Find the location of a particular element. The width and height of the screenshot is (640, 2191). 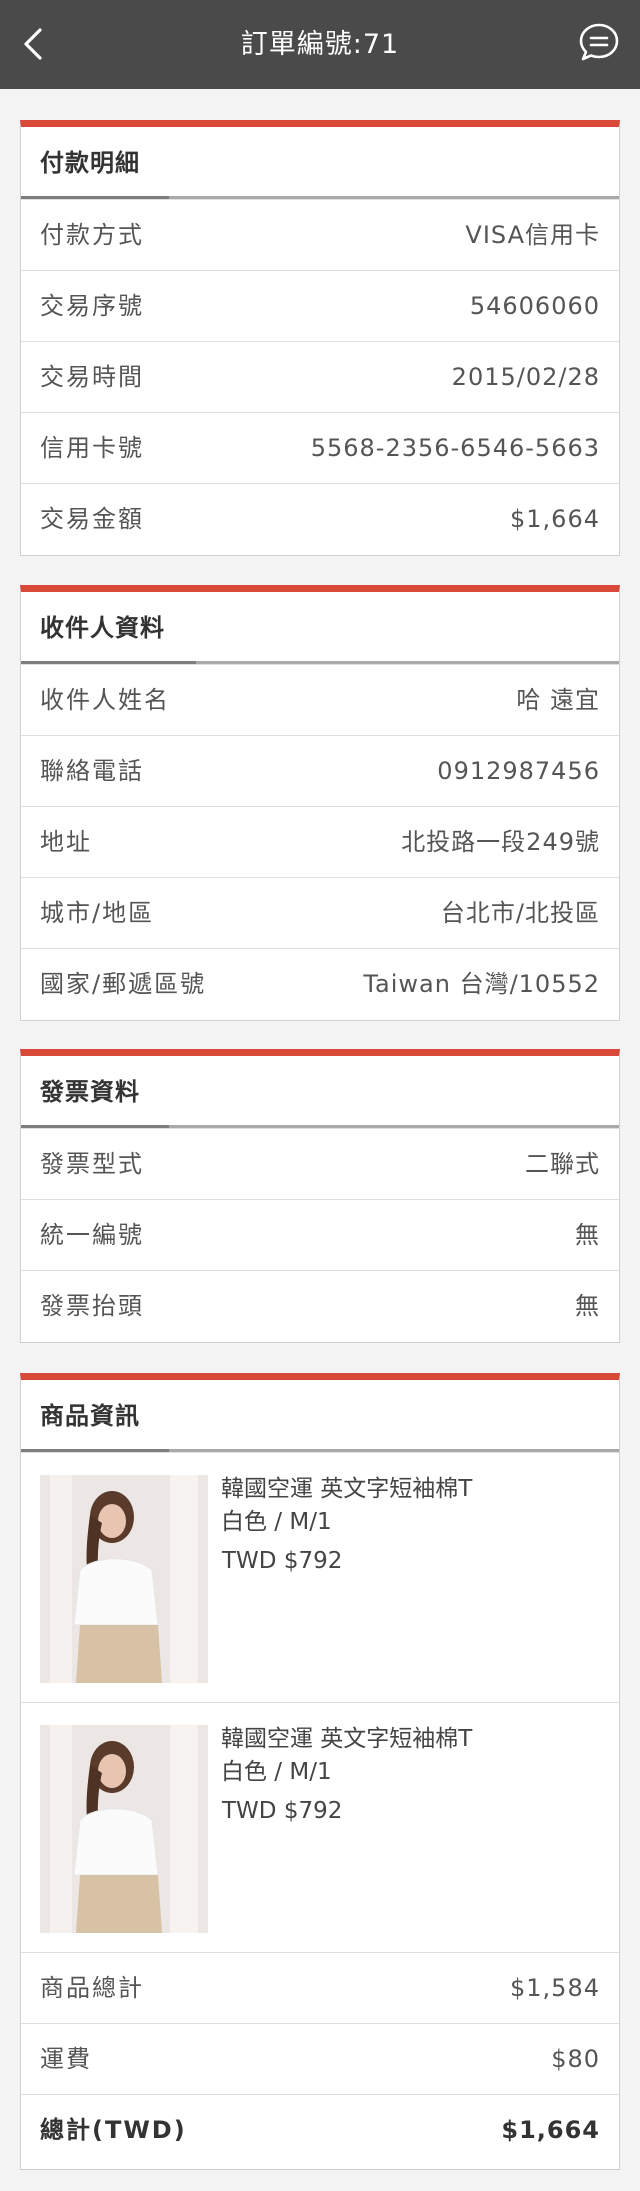

row-value: $1,584 is located at coordinates (555, 1988).